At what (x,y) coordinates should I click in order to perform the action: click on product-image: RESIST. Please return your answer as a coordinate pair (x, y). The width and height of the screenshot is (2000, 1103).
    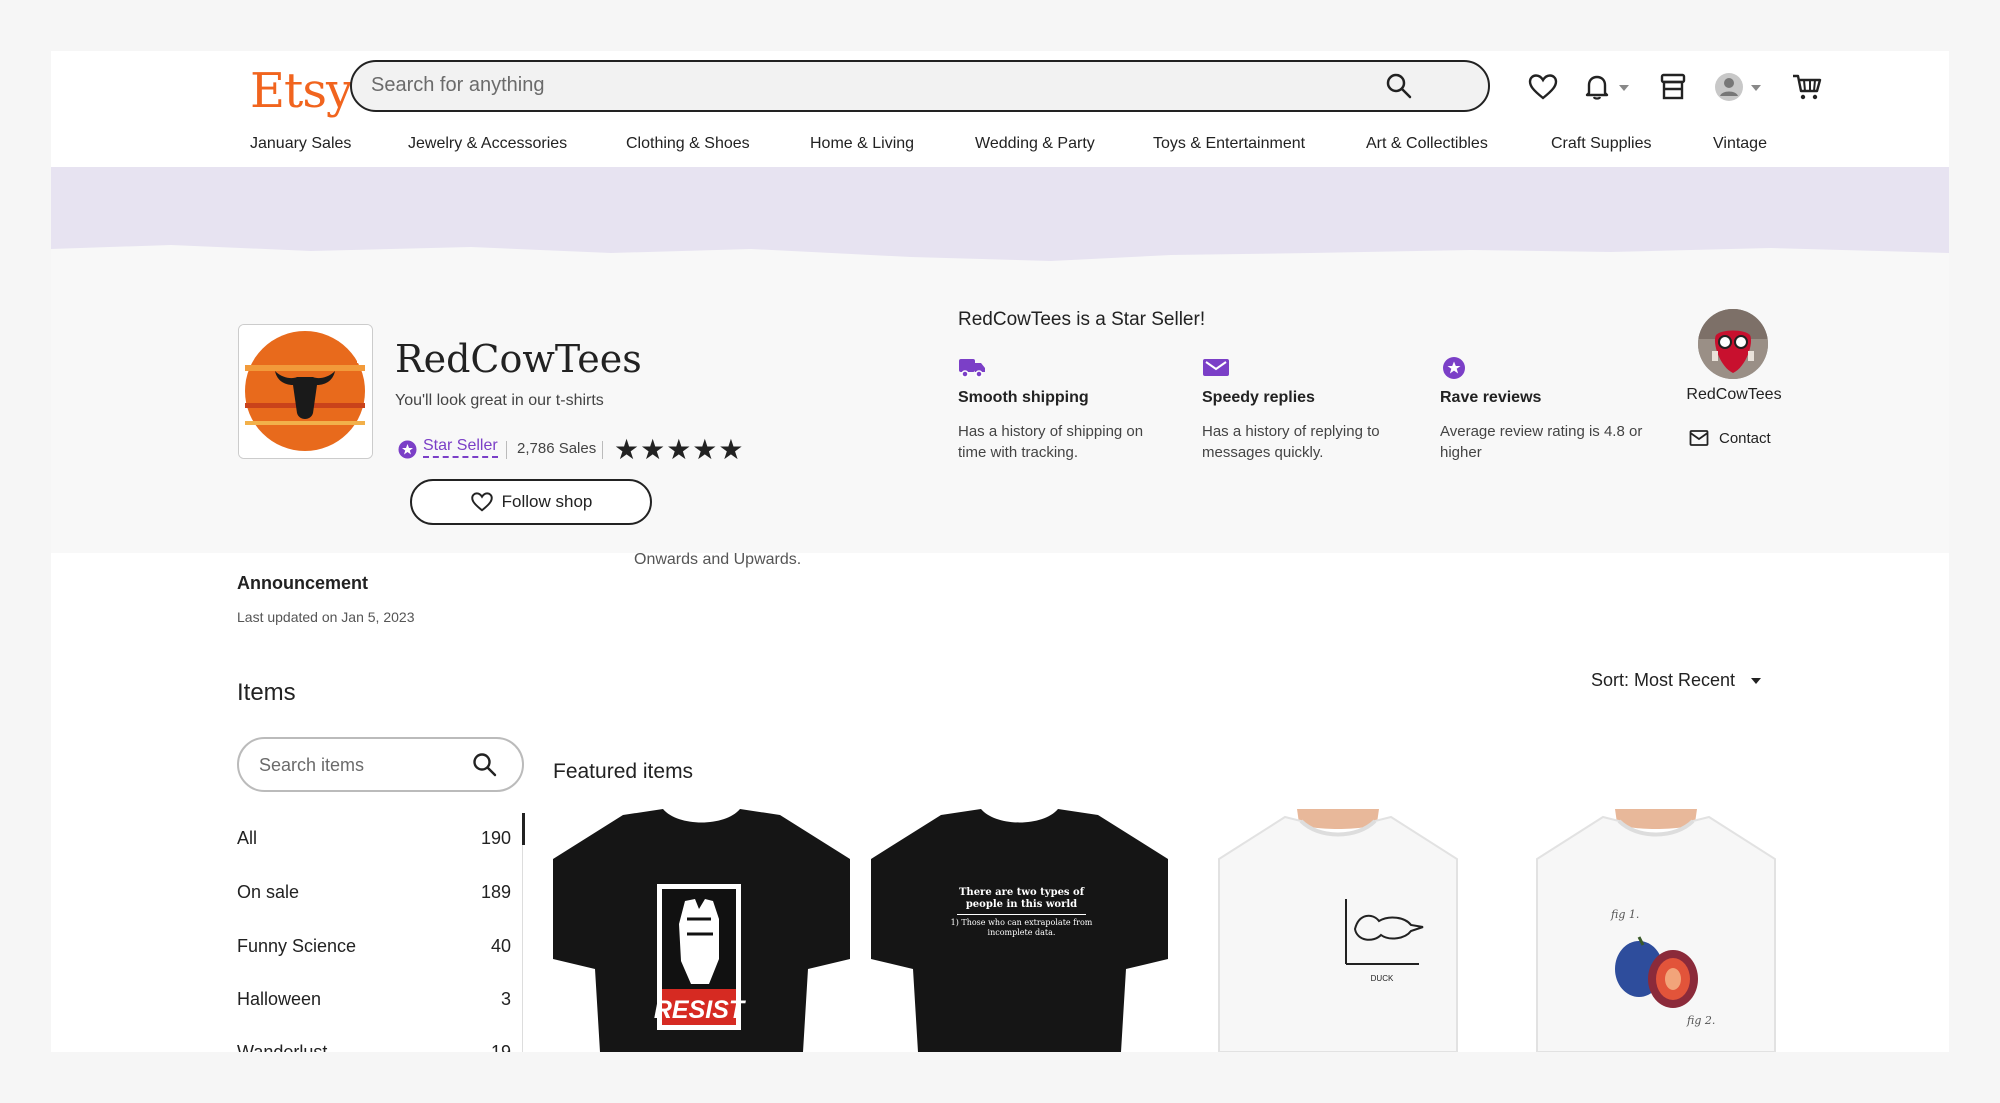
    Looking at the image, I should click on (701, 930).